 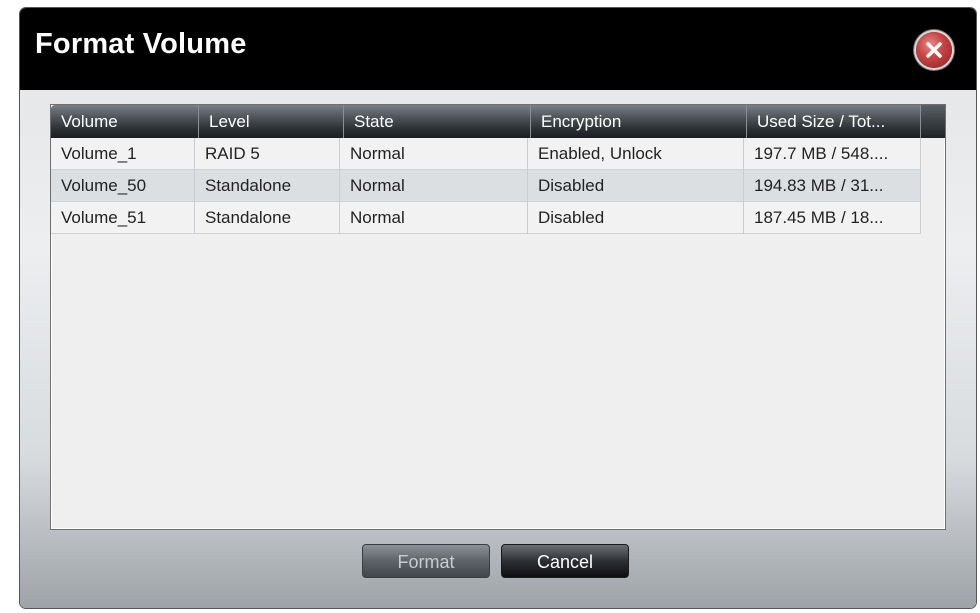 What do you see at coordinates (123, 154) in the screenshot?
I see `cell-volume: Volume_1` at bounding box center [123, 154].